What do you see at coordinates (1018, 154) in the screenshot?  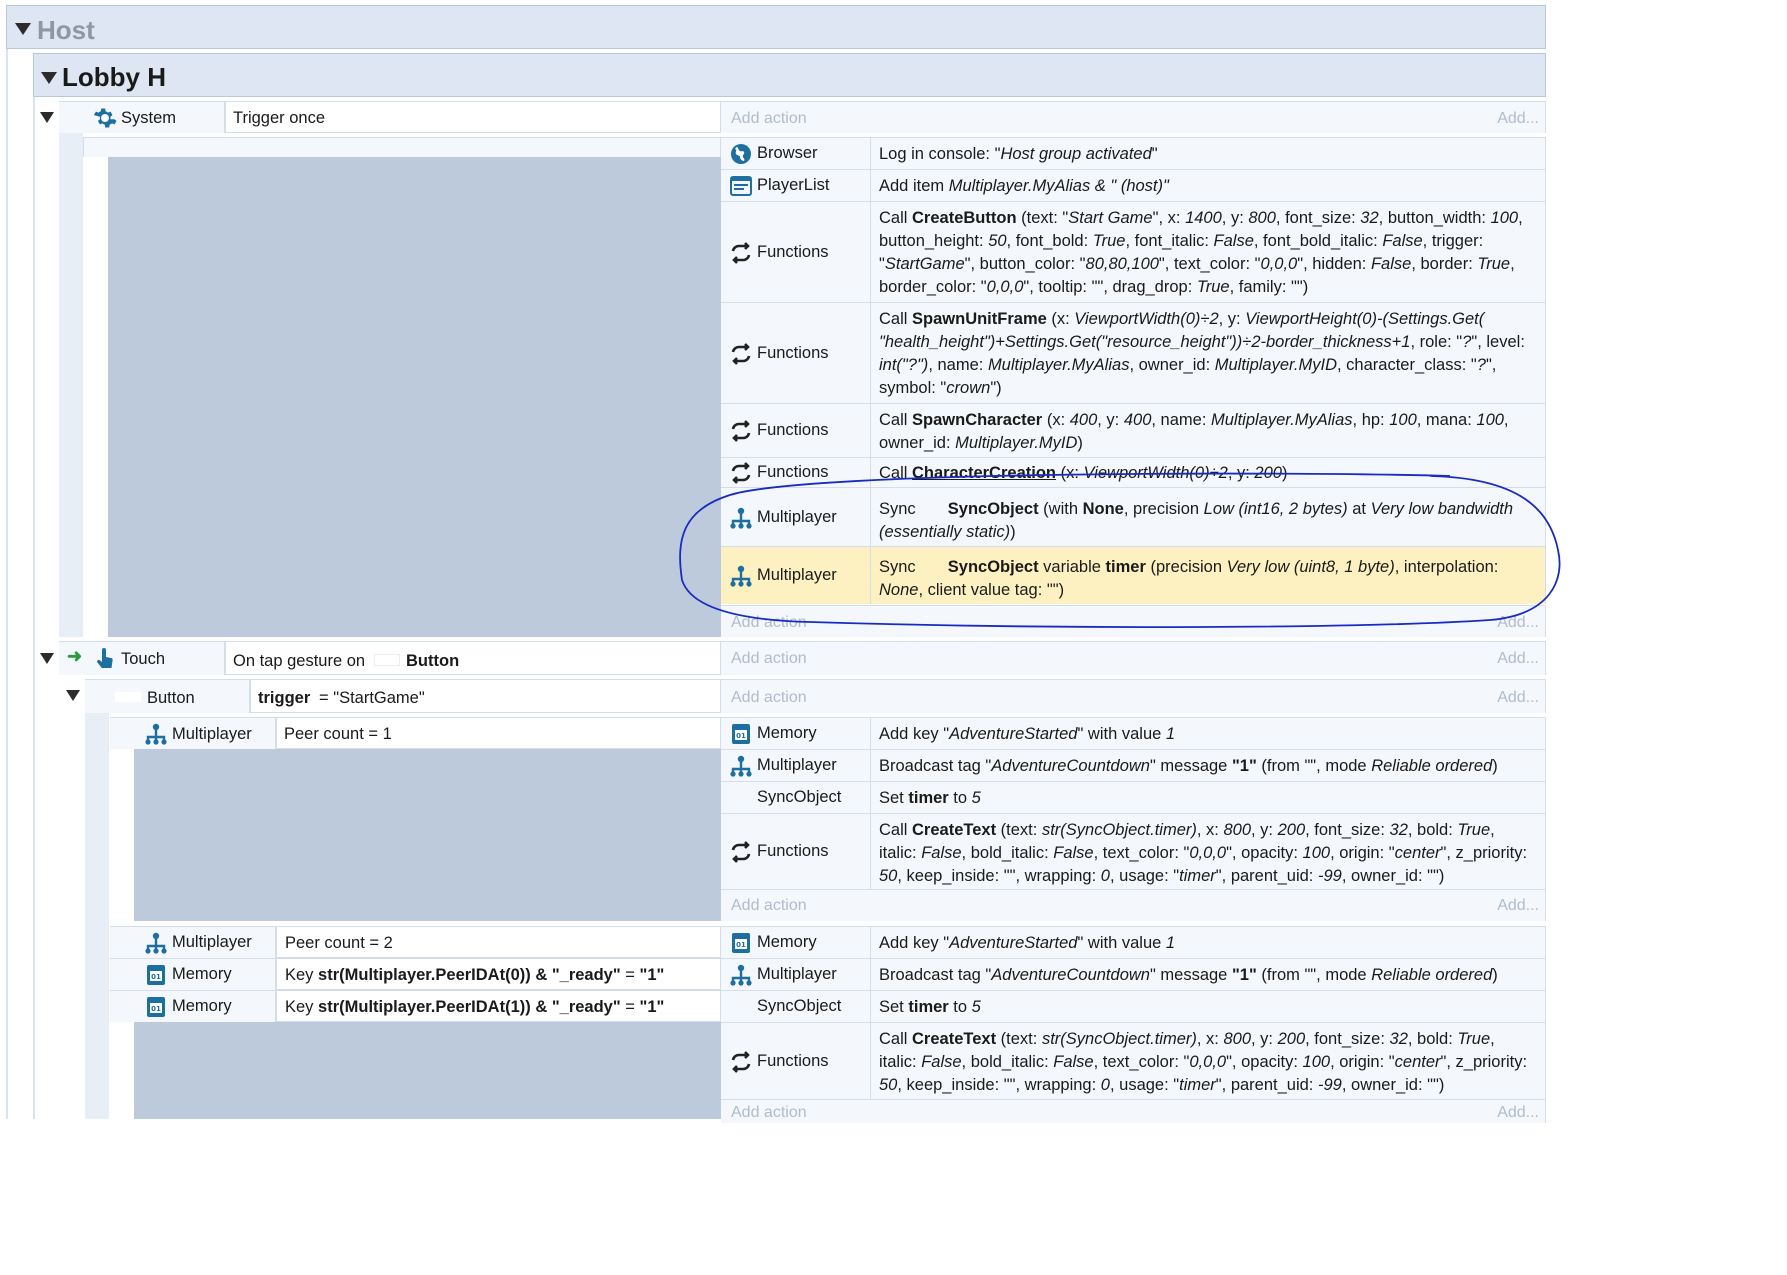 I see `action-text: Log in console: "Host group activated"` at bounding box center [1018, 154].